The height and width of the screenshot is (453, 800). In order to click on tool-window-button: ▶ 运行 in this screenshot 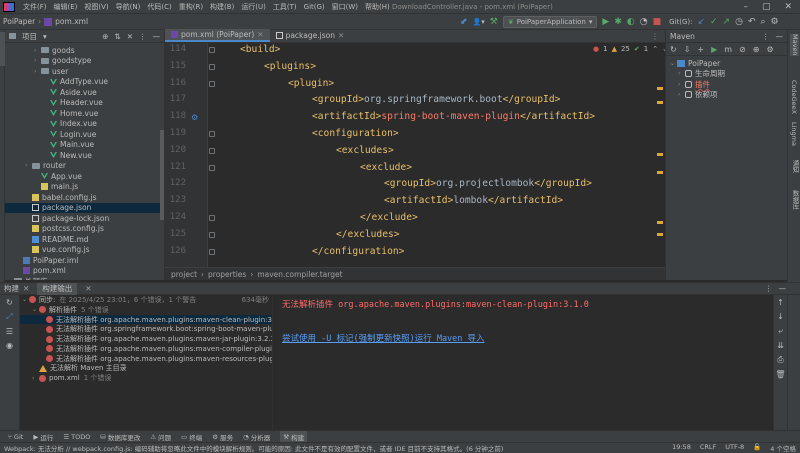, I will do `click(43, 437)`.